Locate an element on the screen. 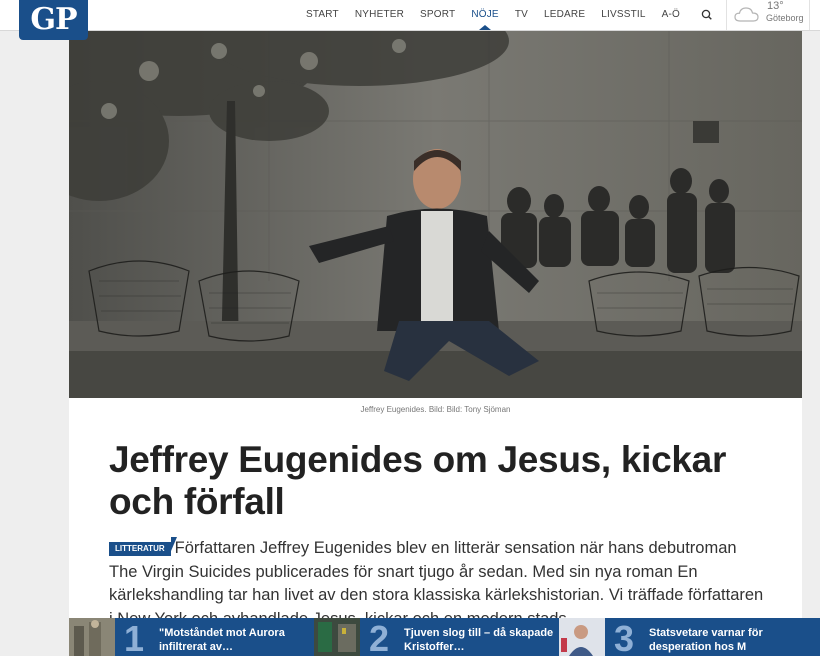  nav-item-start: START is located at coordinates (322, 15).